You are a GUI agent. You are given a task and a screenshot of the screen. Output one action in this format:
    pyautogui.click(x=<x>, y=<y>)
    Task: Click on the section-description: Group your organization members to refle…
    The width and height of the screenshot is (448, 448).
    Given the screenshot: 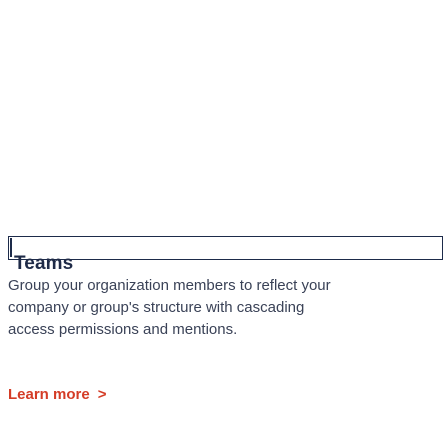 What is the action you would take?
    pyautogui.click(x=169, y=307)
    